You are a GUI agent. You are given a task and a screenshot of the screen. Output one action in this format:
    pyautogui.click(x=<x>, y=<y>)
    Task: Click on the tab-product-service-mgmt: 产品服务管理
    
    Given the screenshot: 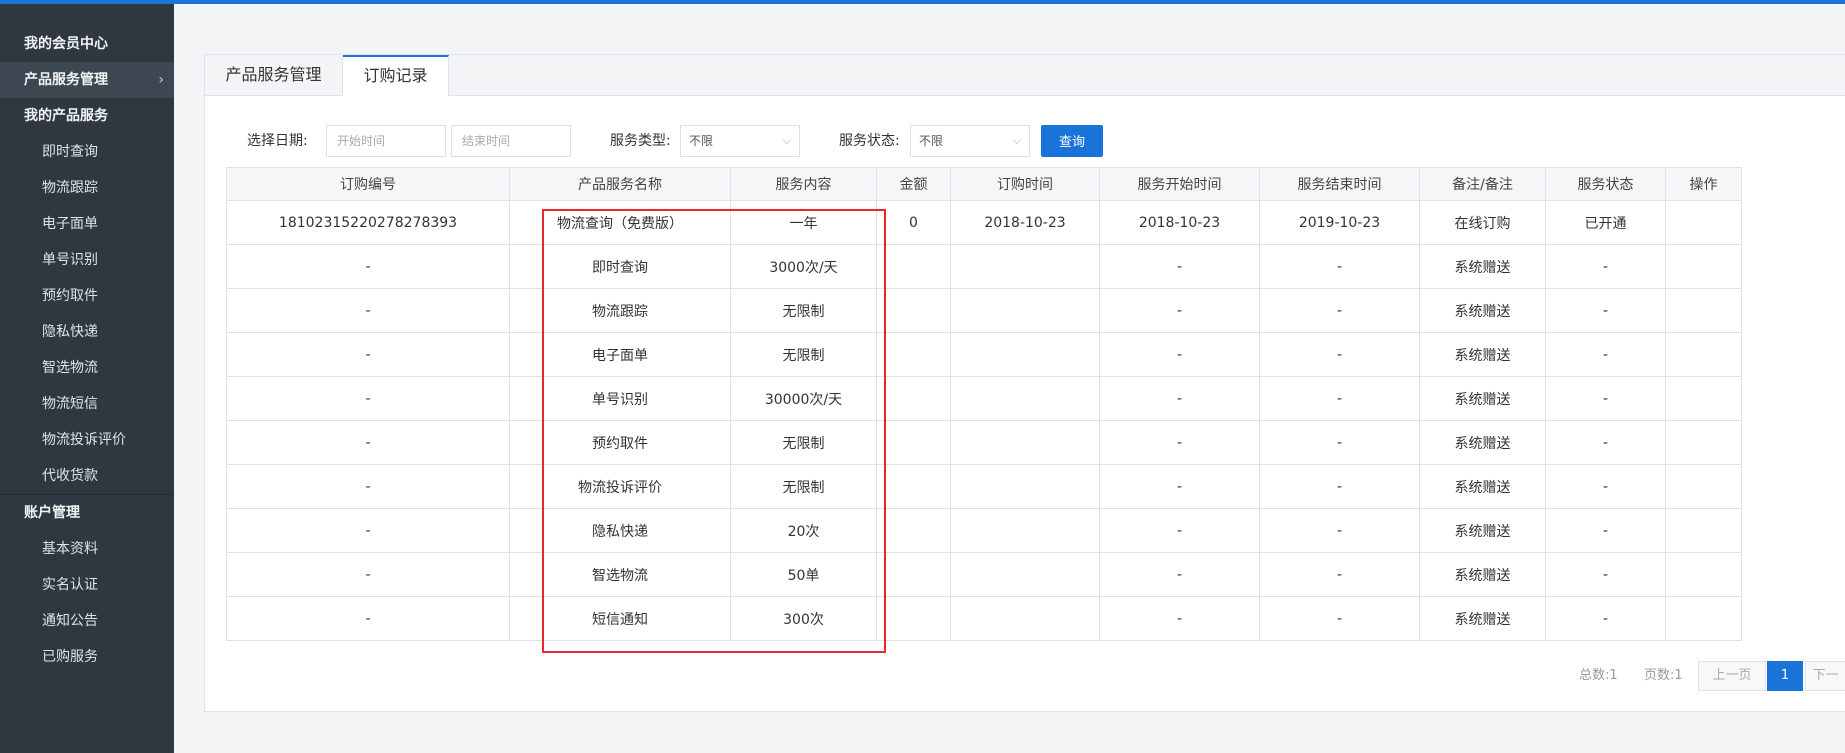 What is the action you would take?
    pyautogui.click(x=274, y=75)
    